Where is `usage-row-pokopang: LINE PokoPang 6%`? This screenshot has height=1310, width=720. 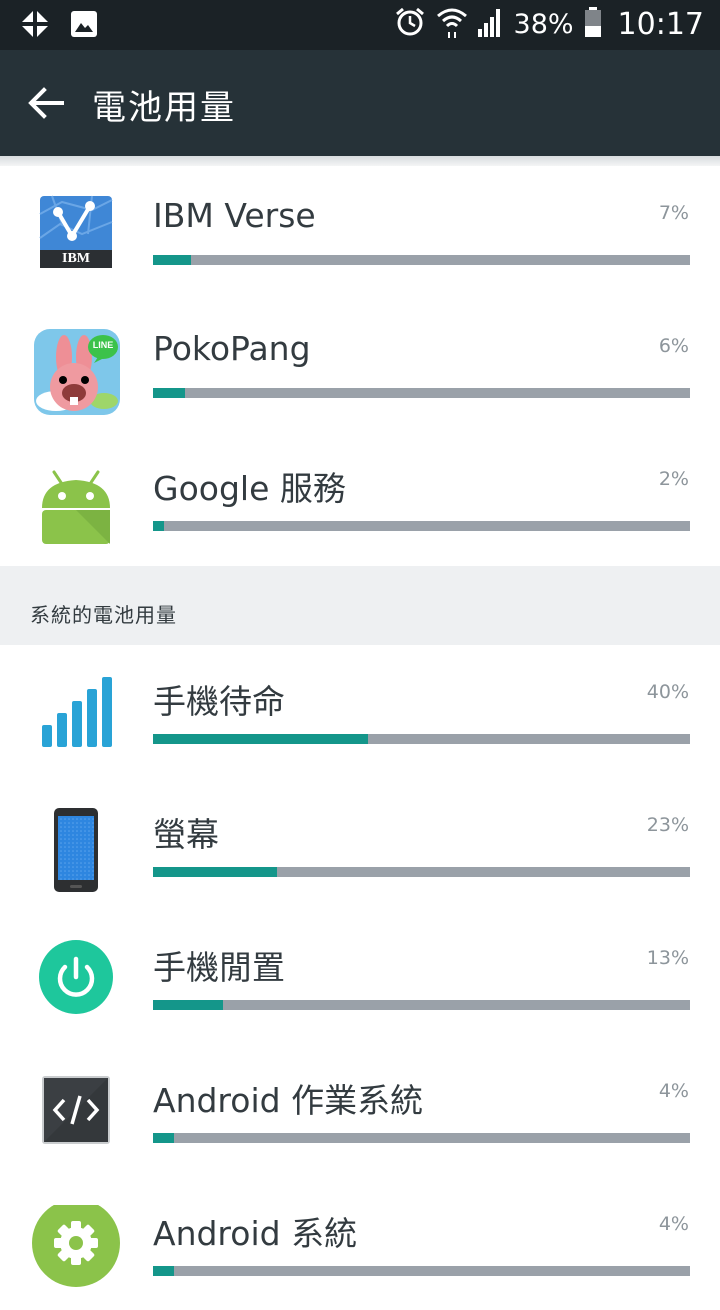 usage-row-pokopang: LINE PokoPang 6% is located at coordinates (360, 365).